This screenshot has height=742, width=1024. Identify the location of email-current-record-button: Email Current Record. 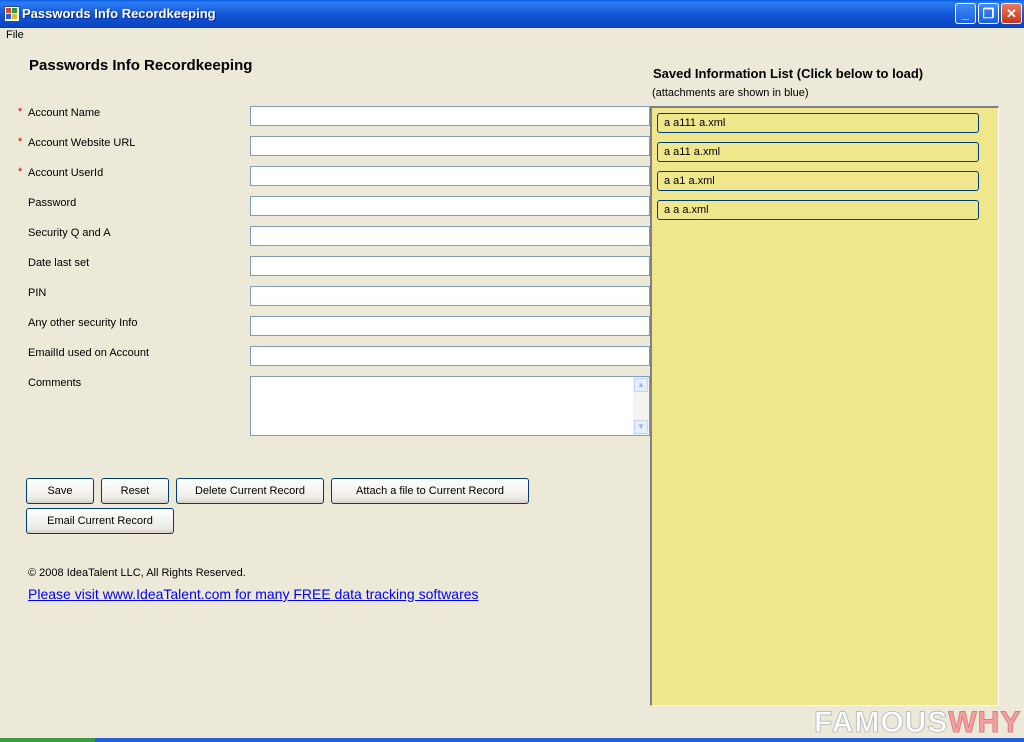
(100, 521).